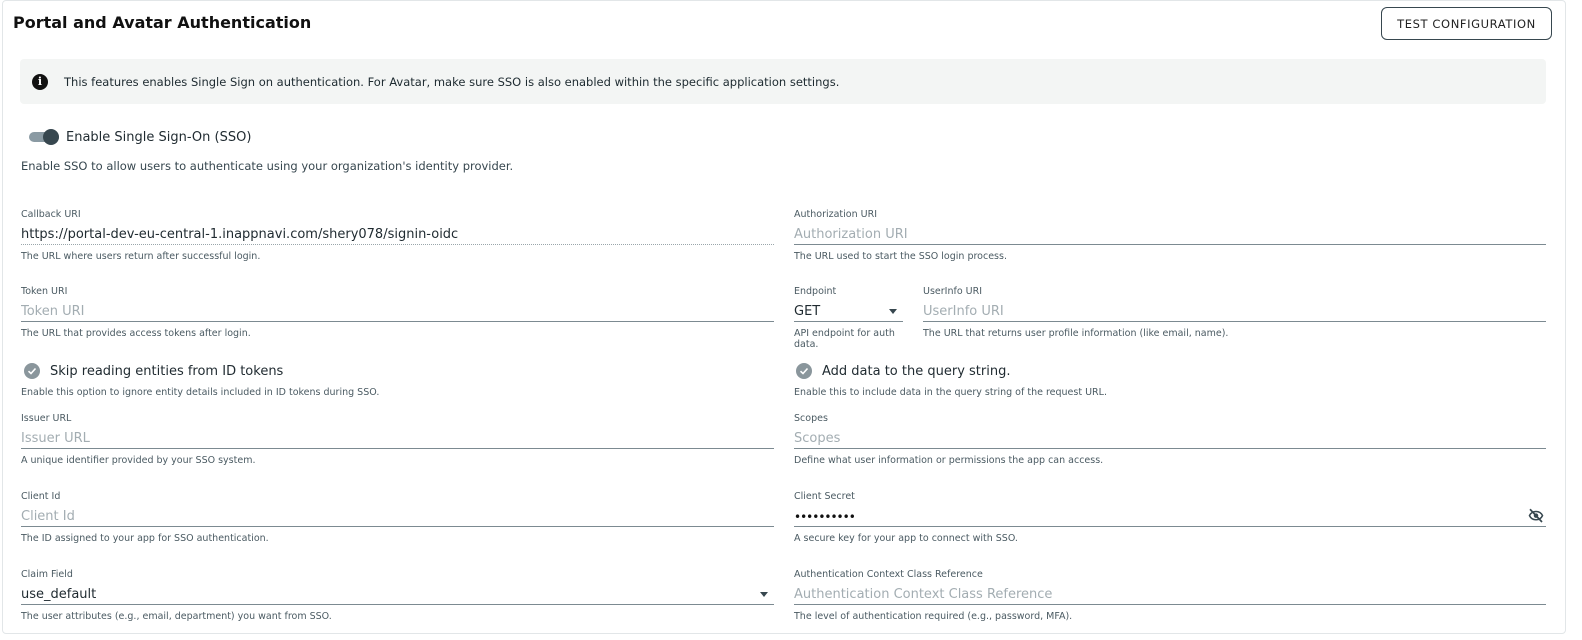 This screenshot has height=640, width=1582. I want to click on client-secret-label: Client Secret, so click(824, 496).